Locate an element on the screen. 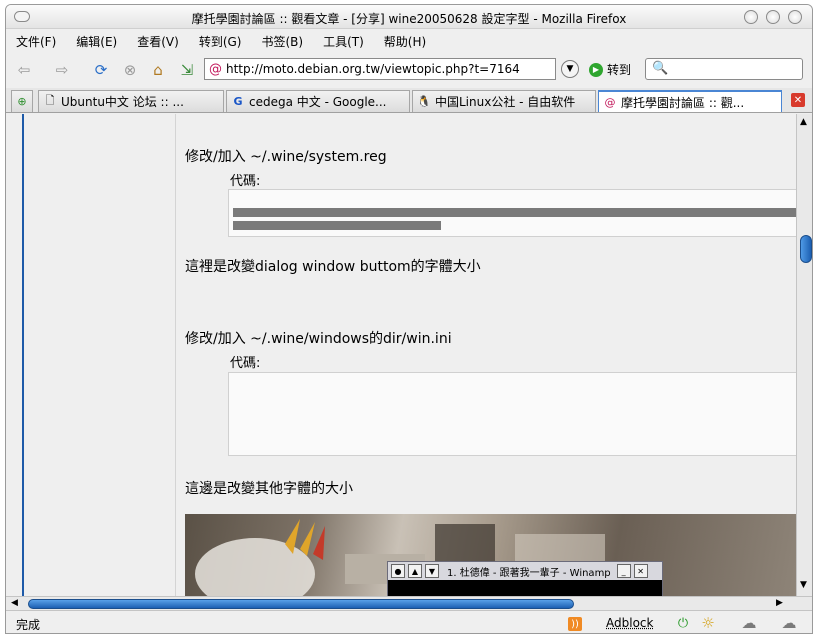 The height and width of the screenshot is (641, 821). status-bar: 完成 )) Adblock ⏻ ☼ ☁ ☁ is located at coordinates (409, 621).